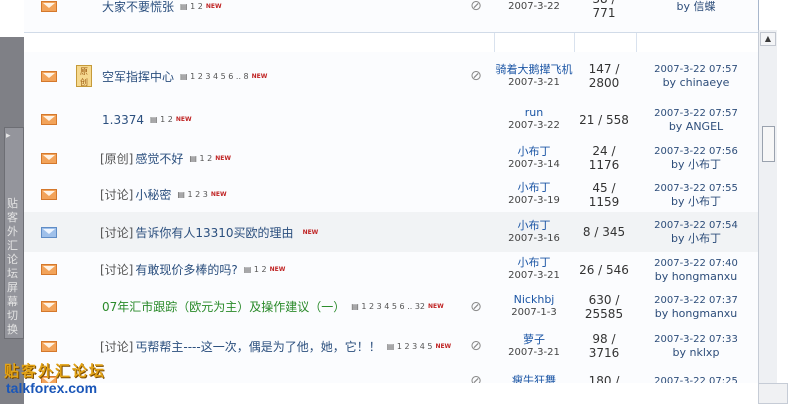  What do you see at coordinates (604, 187) in the screenshot?
I see `reply-view-count: 45 /` at bounding box center [604, 187].